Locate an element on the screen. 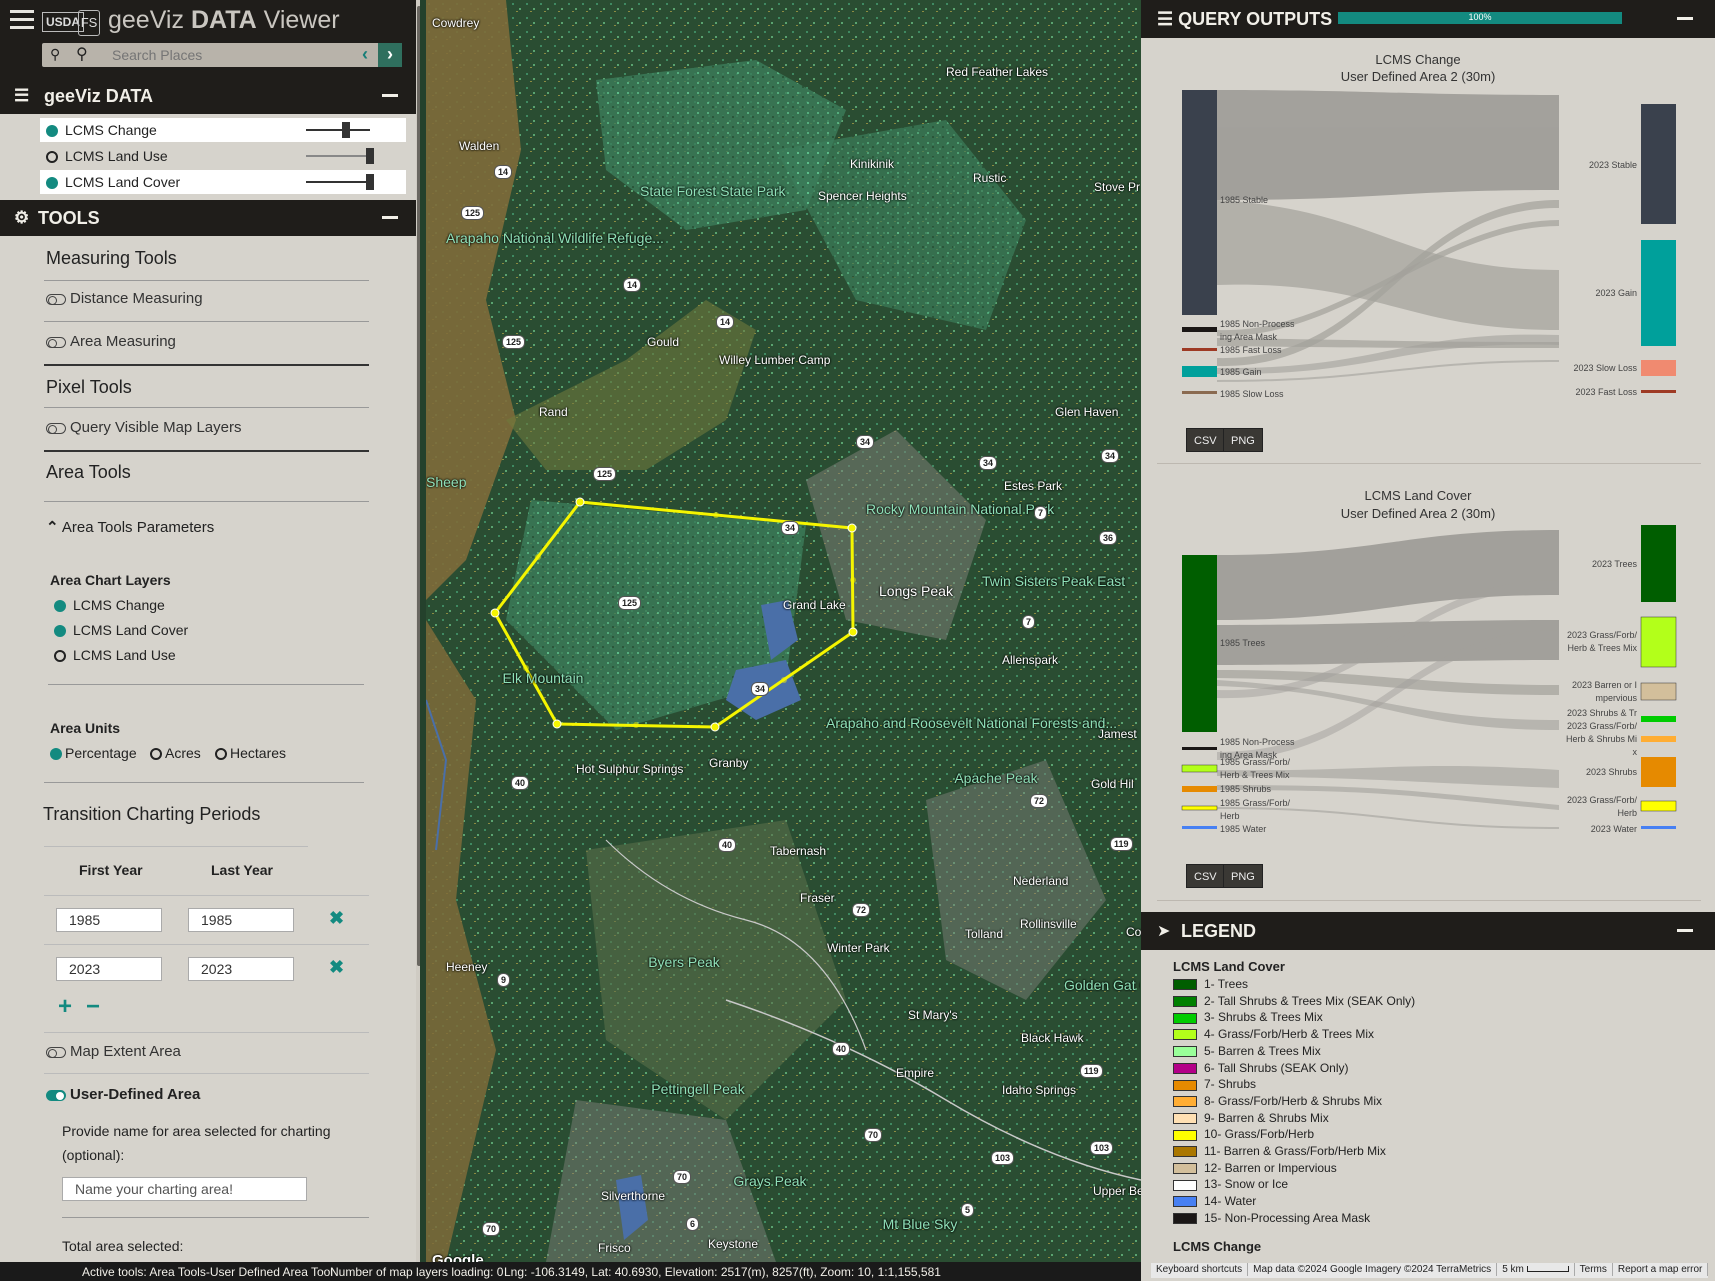  route-shield: 70 is located at coordinates (682, 1177).